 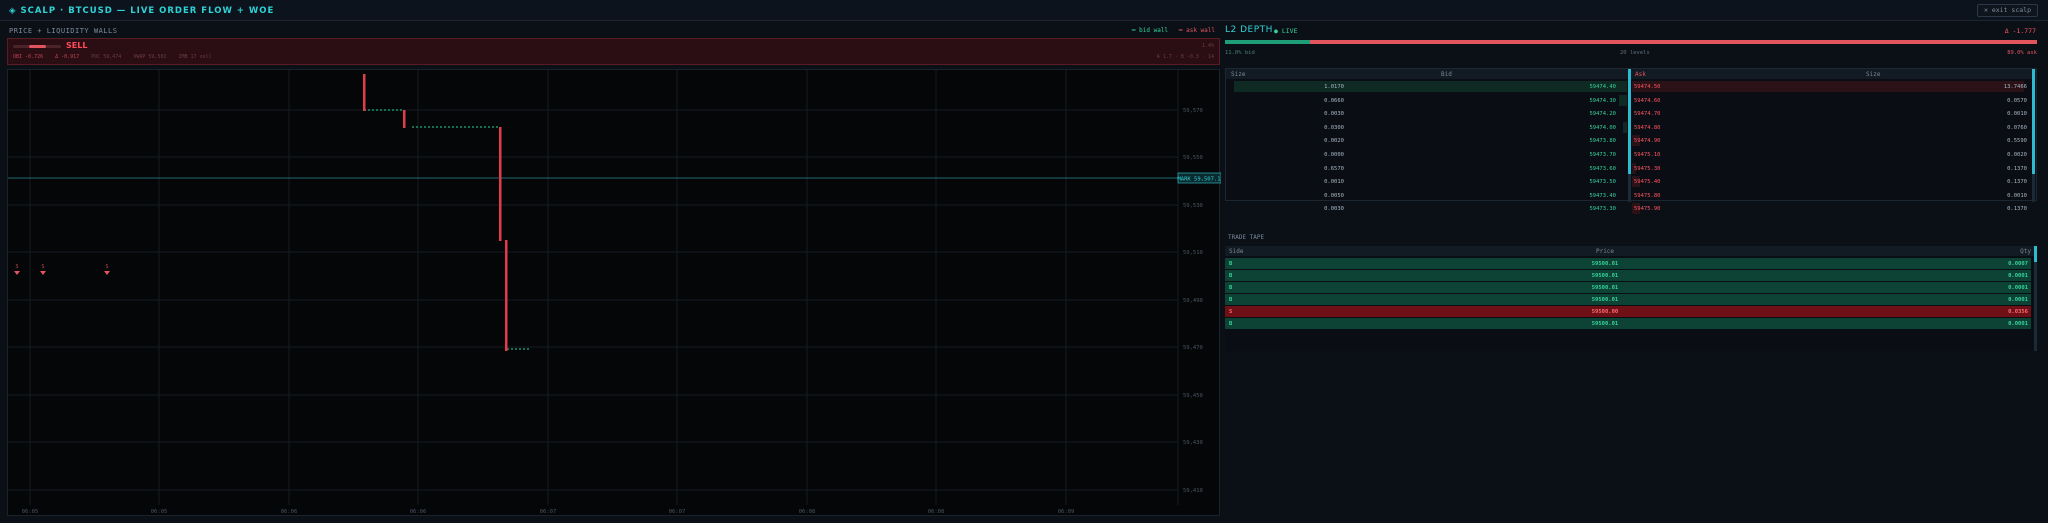 What do you see at coordinates (1631, 42) in the screenshot?
I see `imbalance-bar` at bounding box center [1631, 42].